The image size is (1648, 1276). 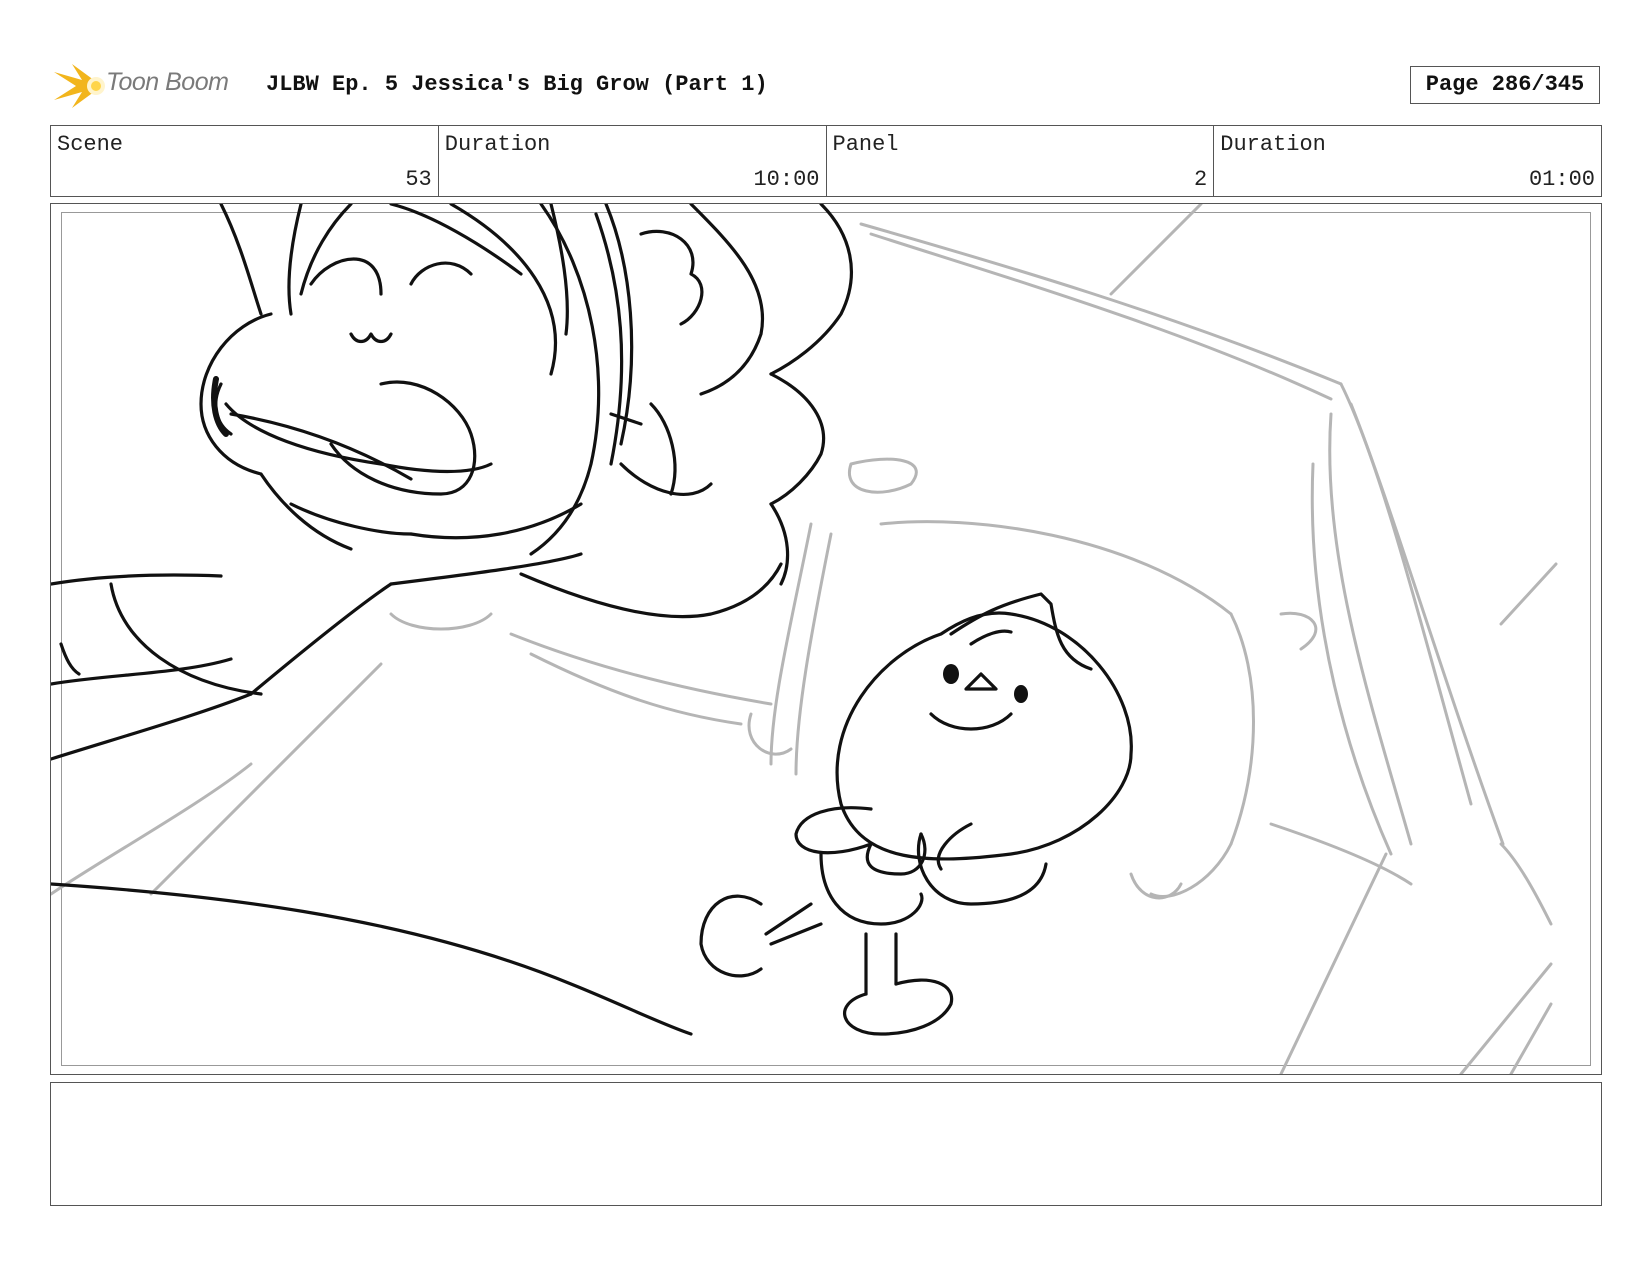 What do you see at coordinates (916, 814) in the screenshot?
I see `small-character-sketch` at bounding box center [916, 814].